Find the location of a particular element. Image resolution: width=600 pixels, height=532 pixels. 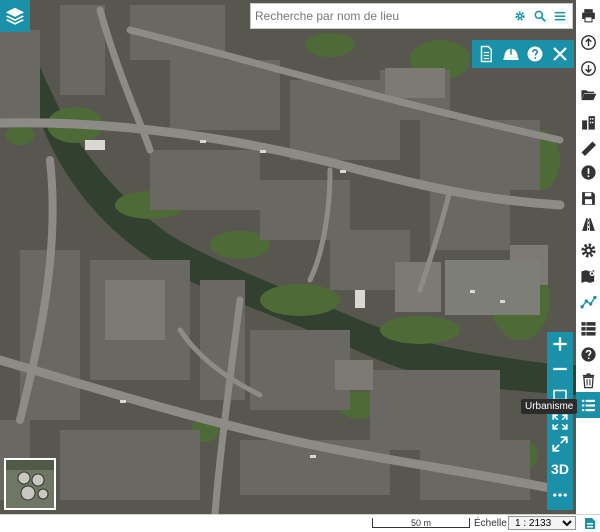

upload-icon is located at coordinates (588, 42).